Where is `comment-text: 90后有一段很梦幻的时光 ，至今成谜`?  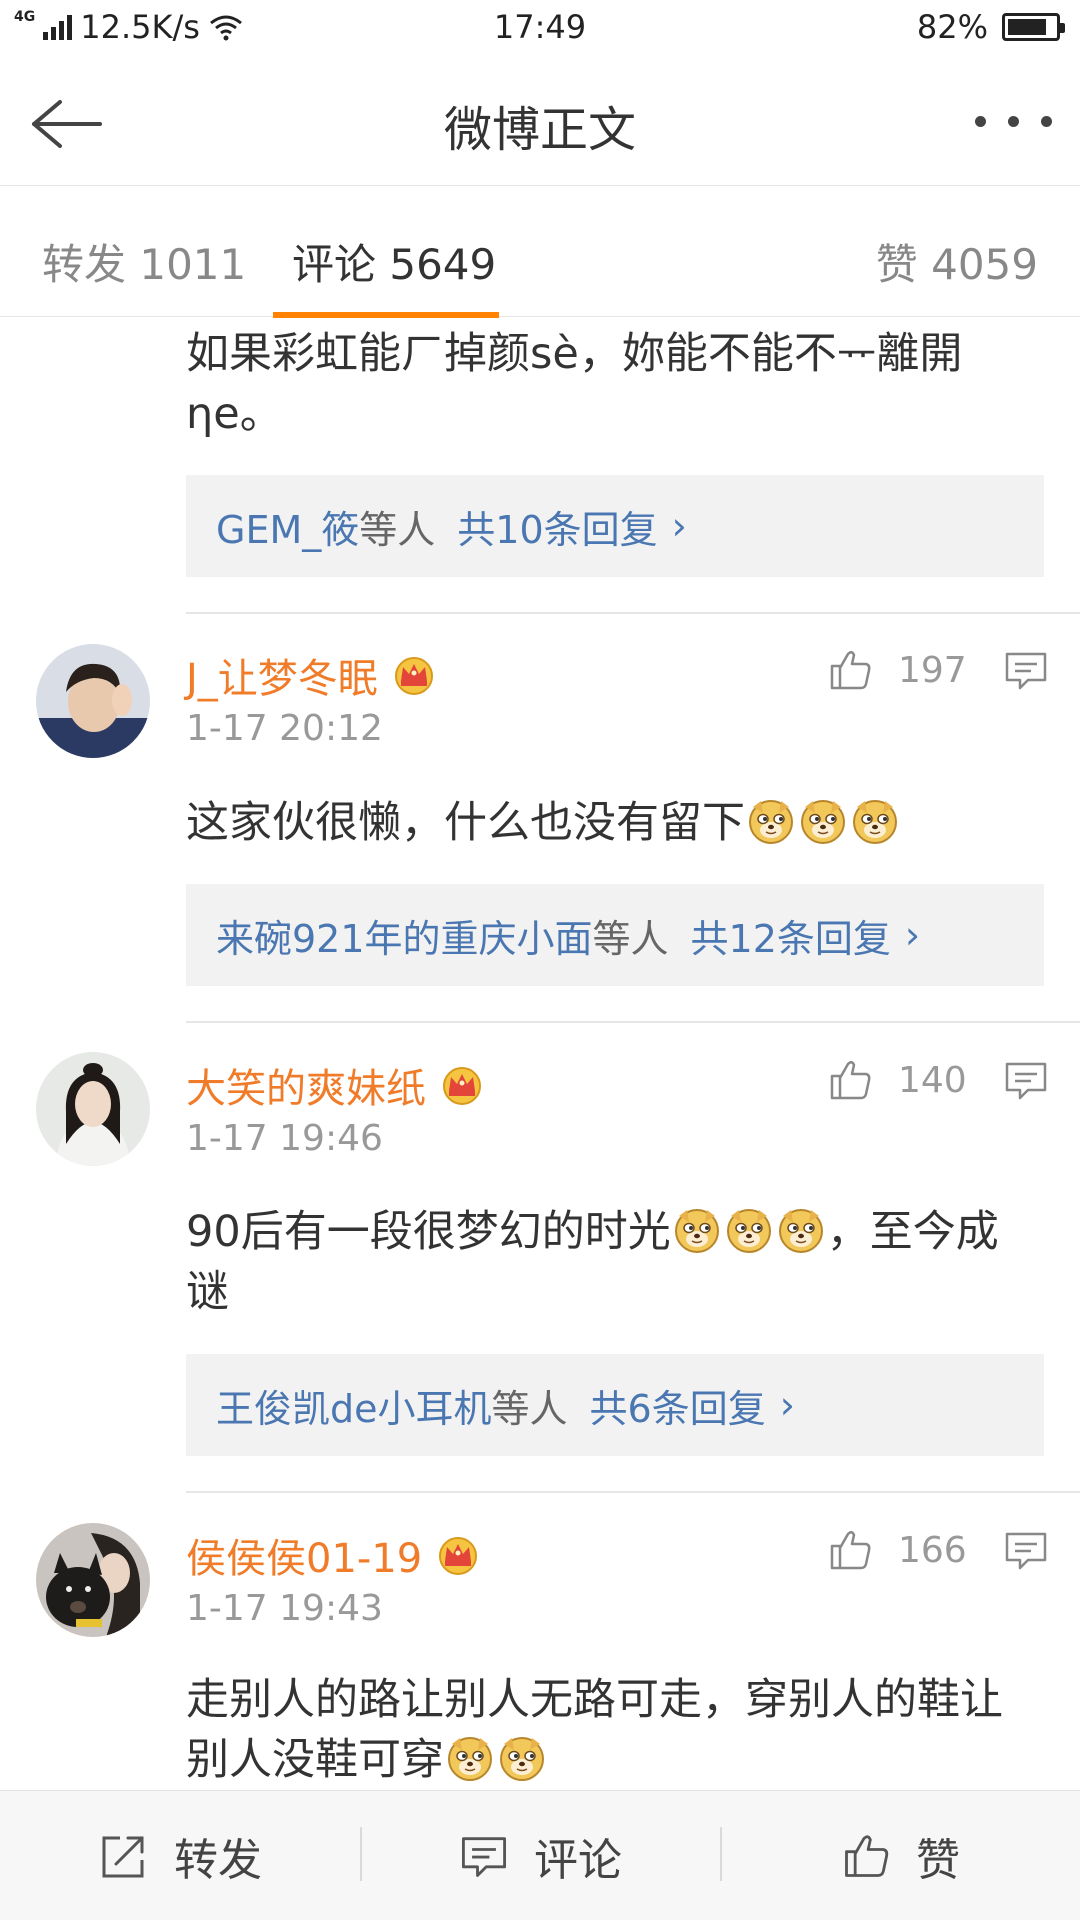 comment-text: 90后有一段很梦幻的时光 ，至今成谜 is located at coordinates (616, 1262).